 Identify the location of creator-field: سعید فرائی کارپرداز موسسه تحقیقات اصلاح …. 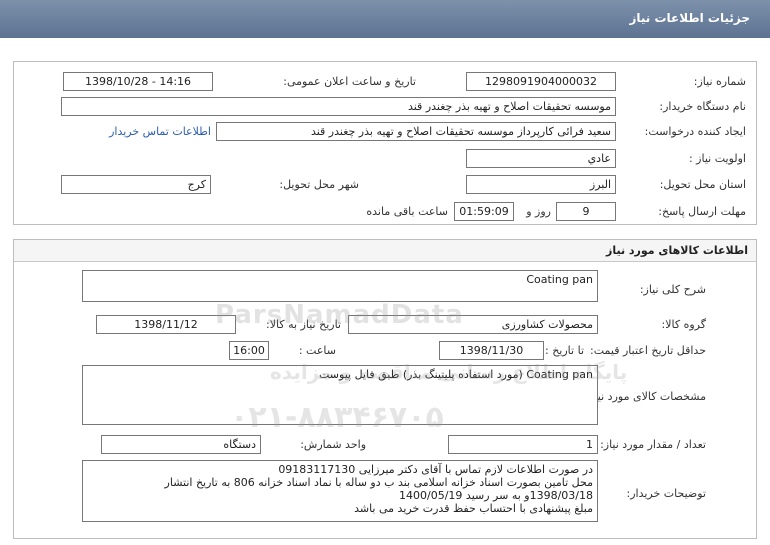
(416, 131).